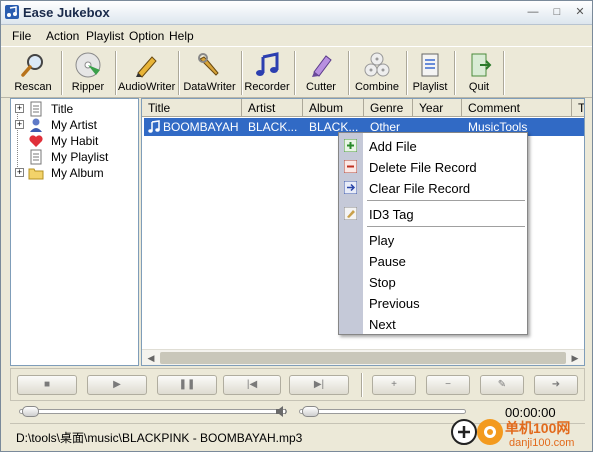 The image size is (593, 452). What do you see at coordinates (62, 36) in the screenshot?
I see `menu-action: Action` at bounding box center [62, 36].